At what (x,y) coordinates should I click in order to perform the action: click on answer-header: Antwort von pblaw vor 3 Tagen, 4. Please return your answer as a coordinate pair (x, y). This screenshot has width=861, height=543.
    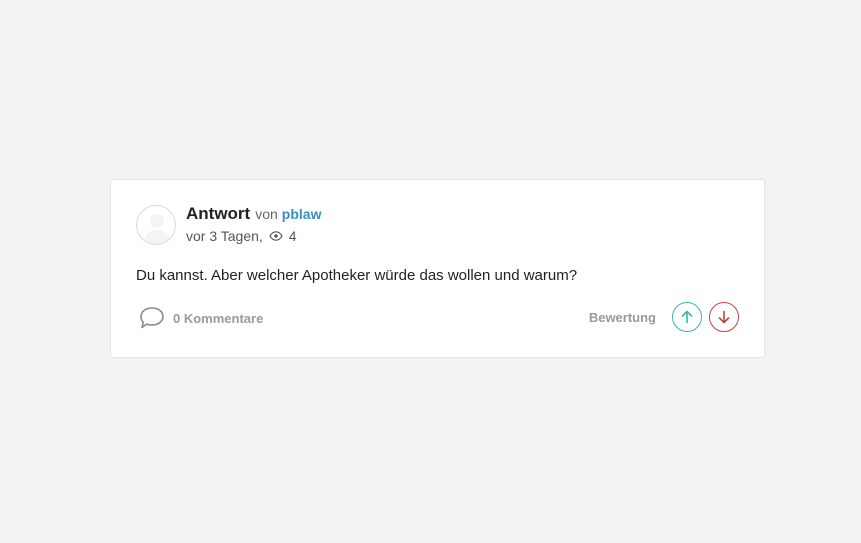
    Looking at the image, I should click on (253, 224).